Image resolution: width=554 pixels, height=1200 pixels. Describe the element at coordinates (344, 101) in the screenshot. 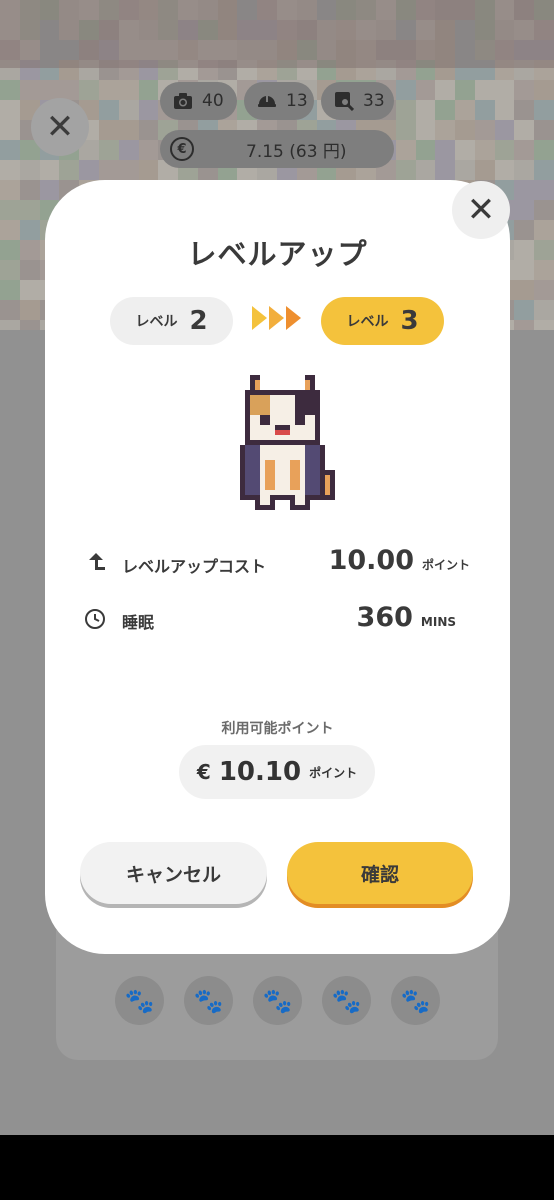

I see `photo-search-icon` at that location.